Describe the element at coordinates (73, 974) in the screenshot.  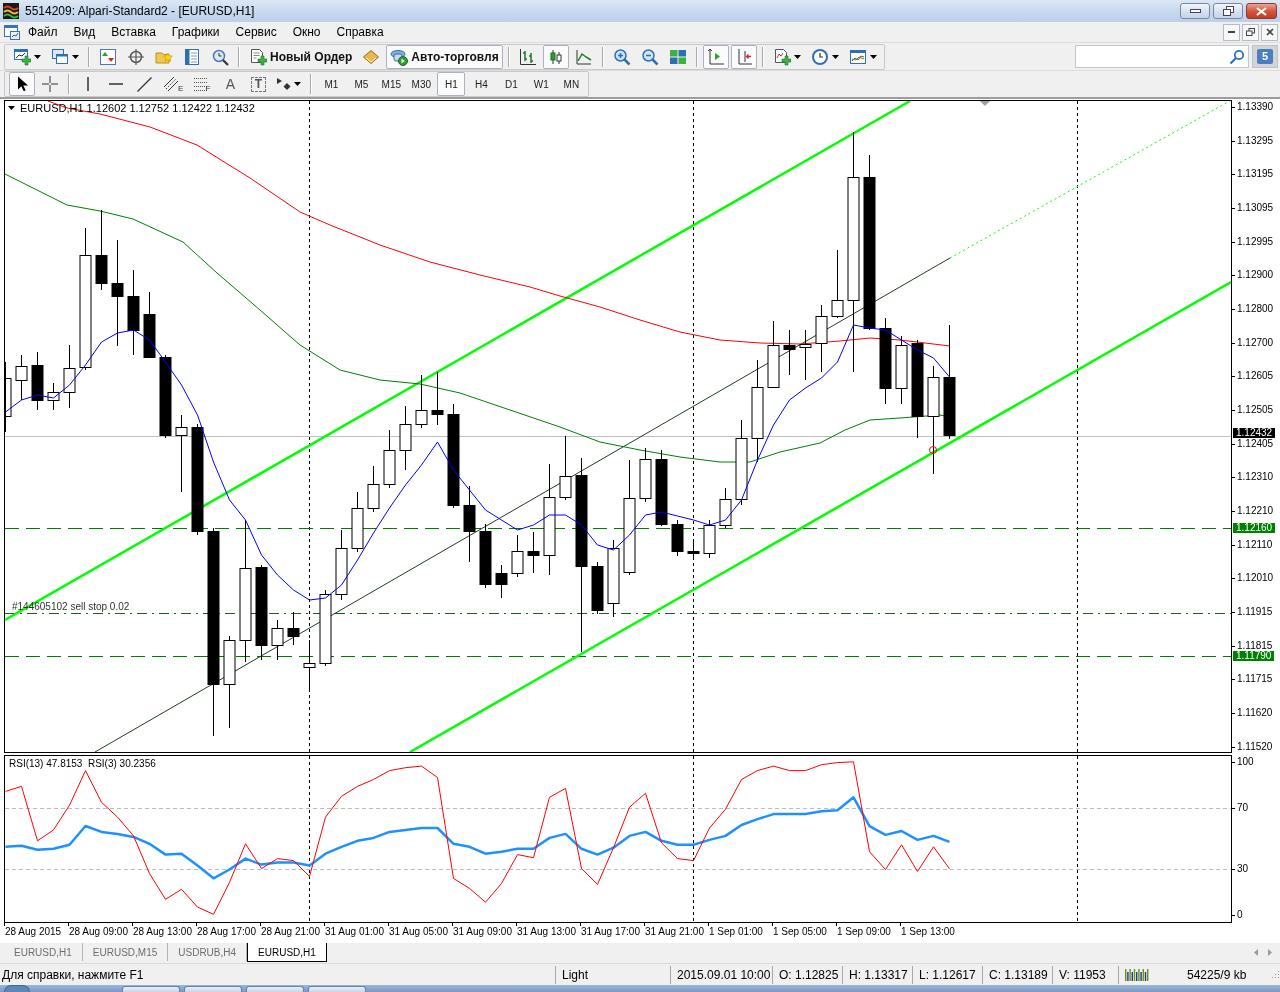
I see `help-hint: Для справки, нажмите F1` at that location.